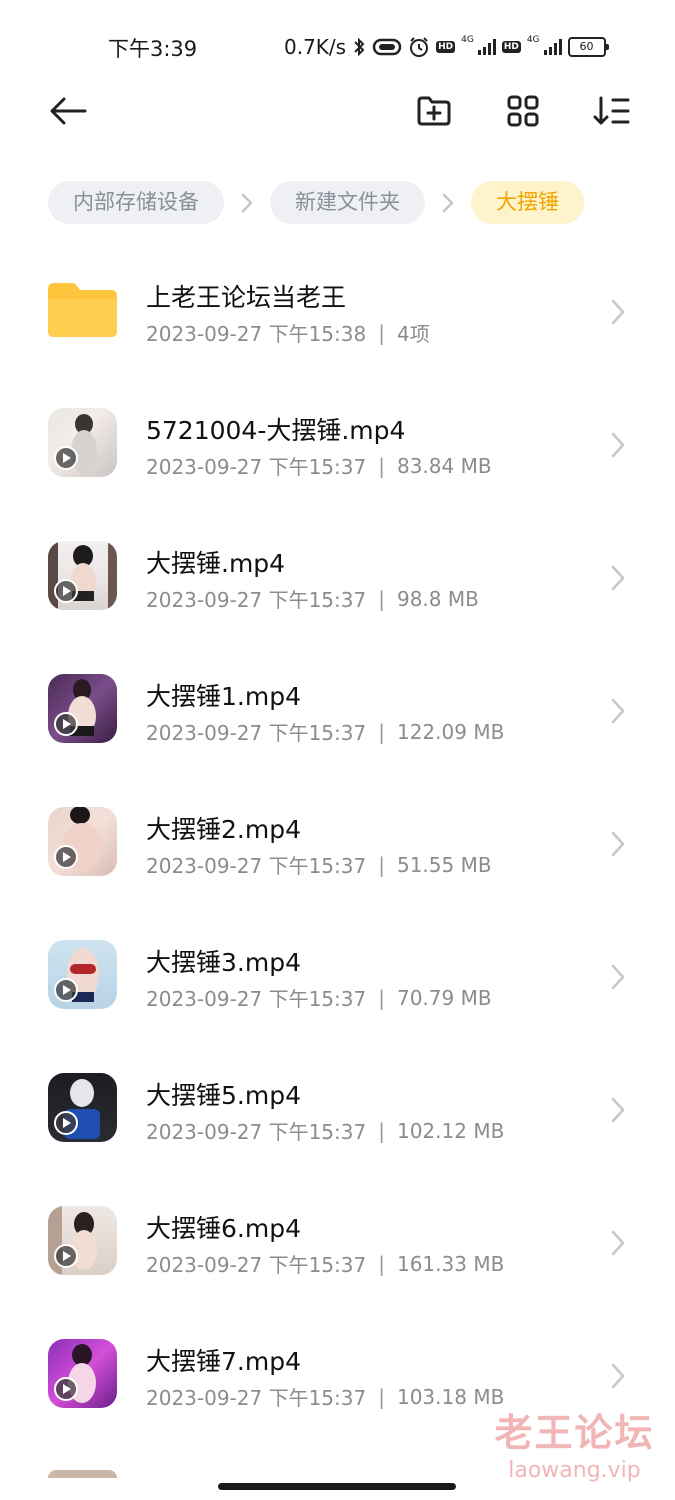  Describe the element at coordinates (337, 843) in the screenshot. I see `list-item-video: 大摆锤2.mp4 2023-09-27 下午15:37 | 51.55 MB` at that location.